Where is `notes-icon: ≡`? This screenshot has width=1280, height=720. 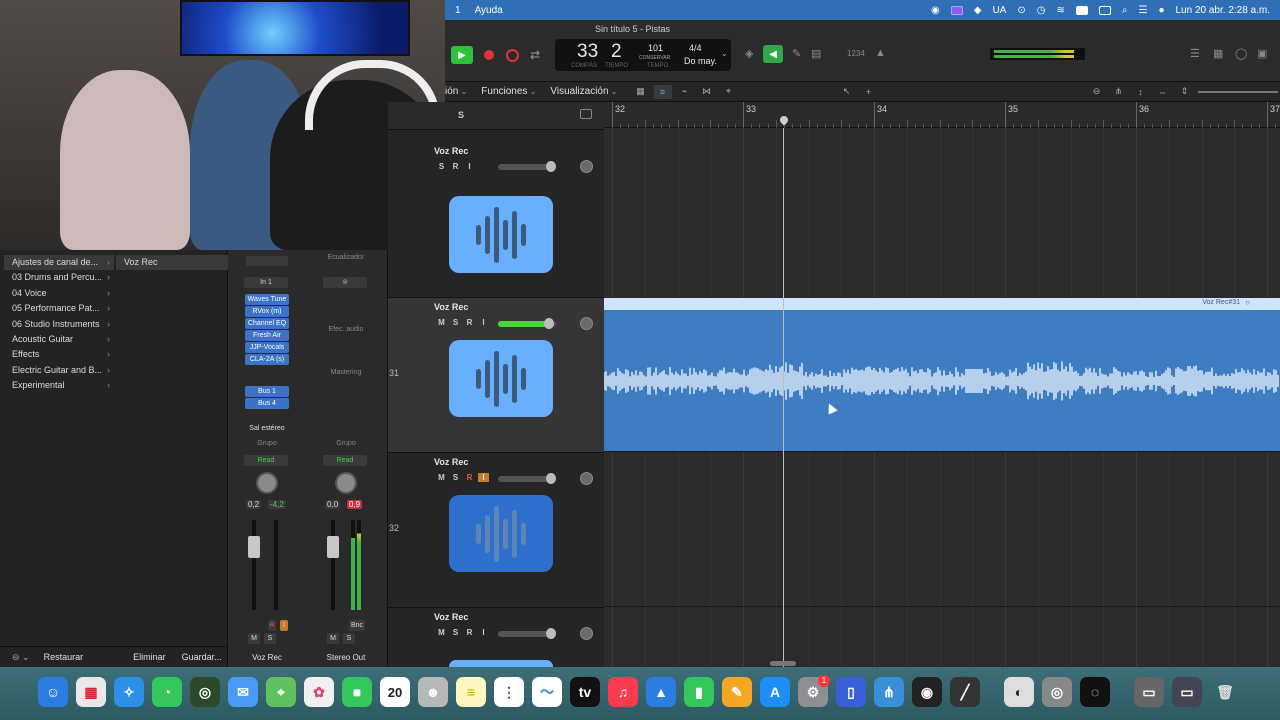 notes-icon: ≡ is located at coordinates (471, 692).